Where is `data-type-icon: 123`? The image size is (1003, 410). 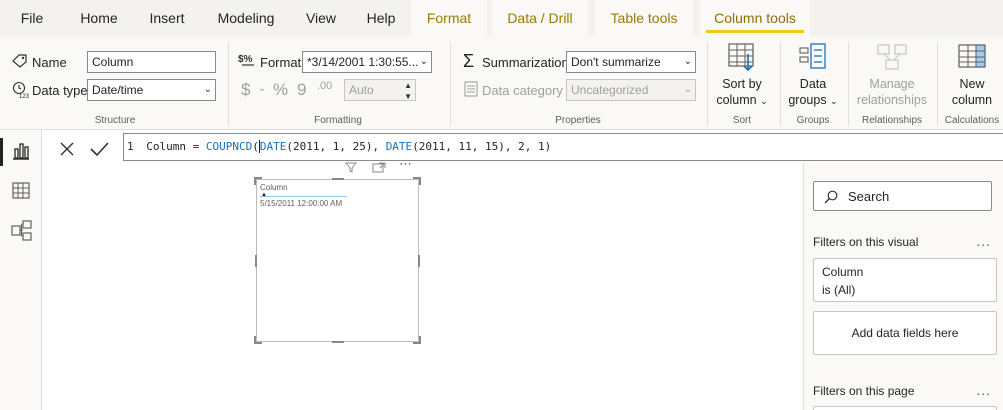 data-type-icon: 123 is located at coordinates (21, 90).